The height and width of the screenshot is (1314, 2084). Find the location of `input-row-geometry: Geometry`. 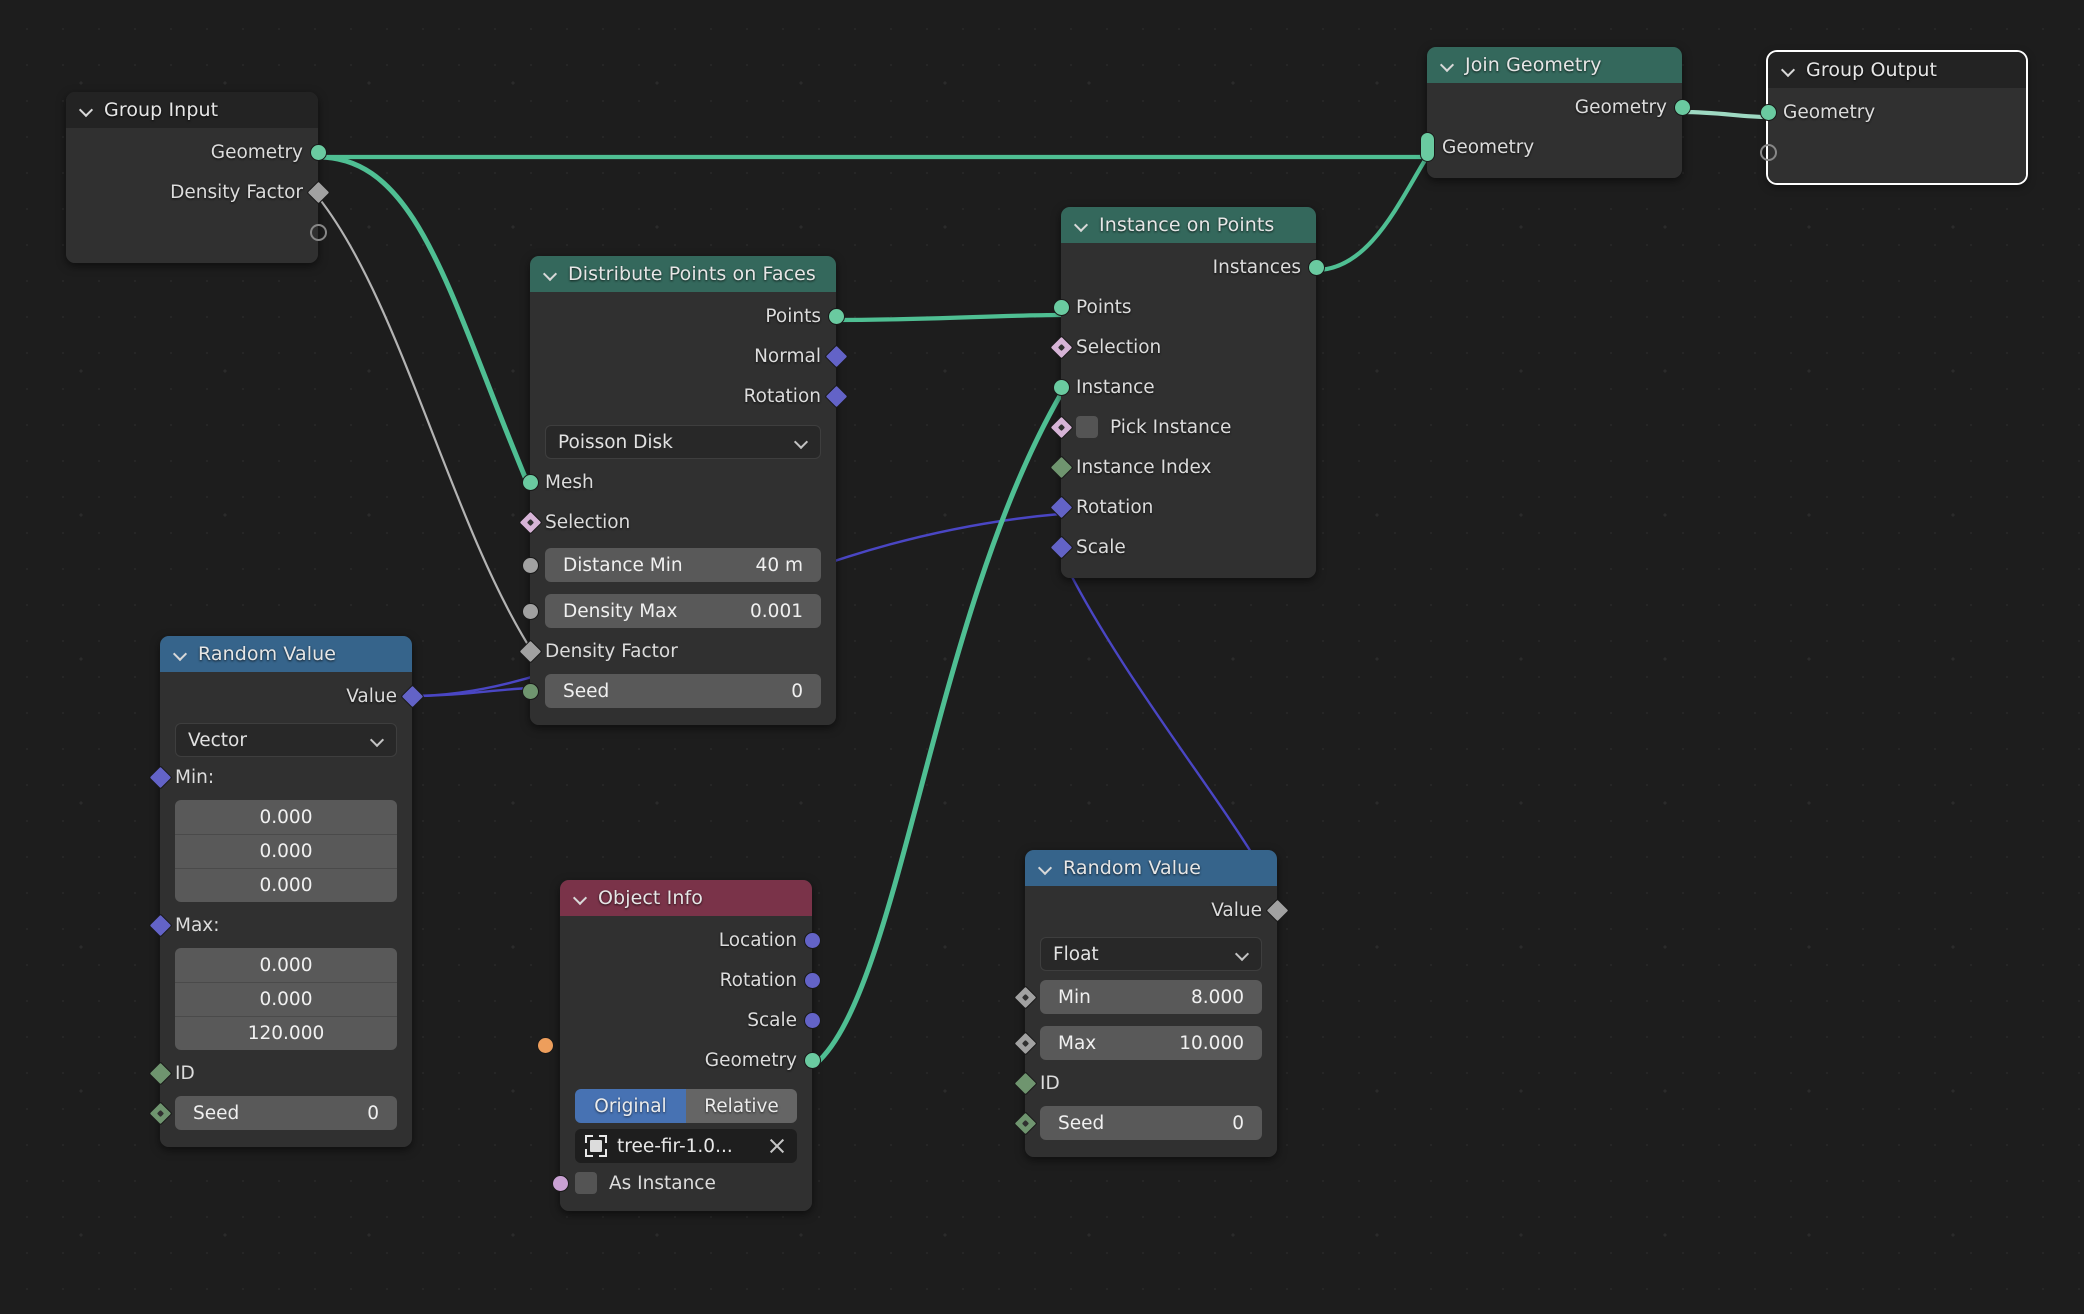

input-row-geometry: Geometry is located at coordinates (1550, 147).